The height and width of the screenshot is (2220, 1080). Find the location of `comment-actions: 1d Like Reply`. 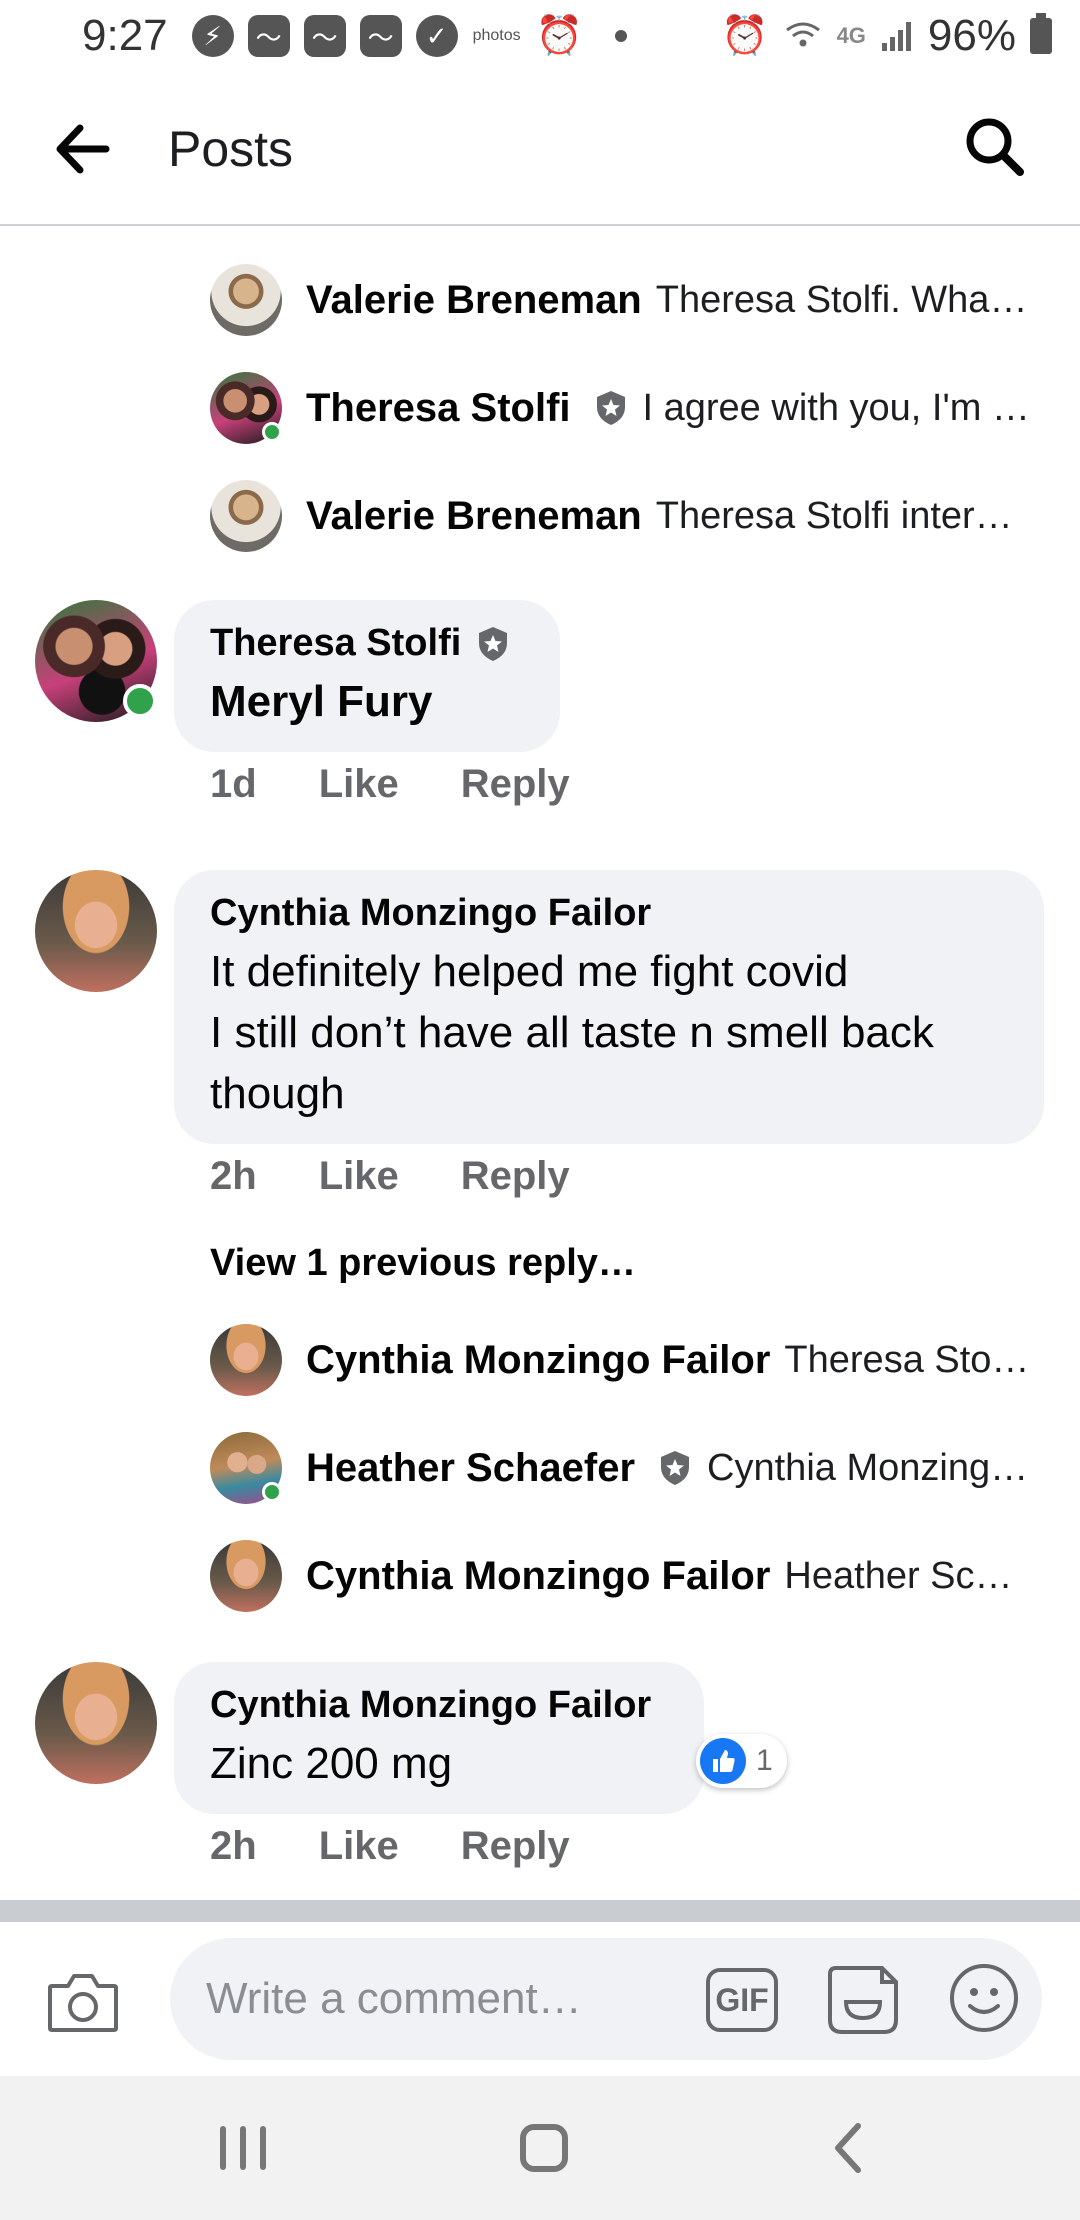

comment-actions: 1d Like Reply is located at coordinates (421, 784).